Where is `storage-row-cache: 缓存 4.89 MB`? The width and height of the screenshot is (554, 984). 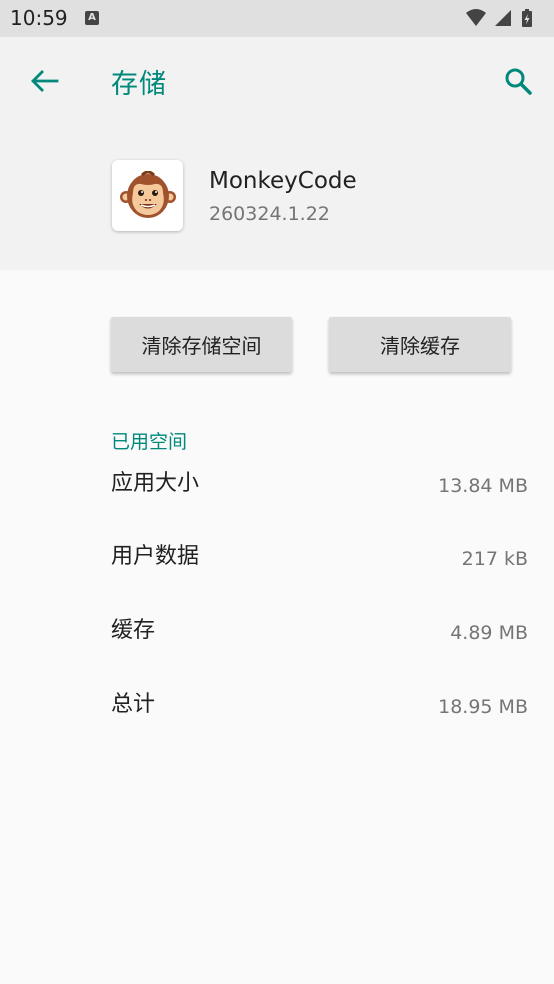 storage-row-cache: 缓存 4.89 MB is located at coordinates (277, 647).